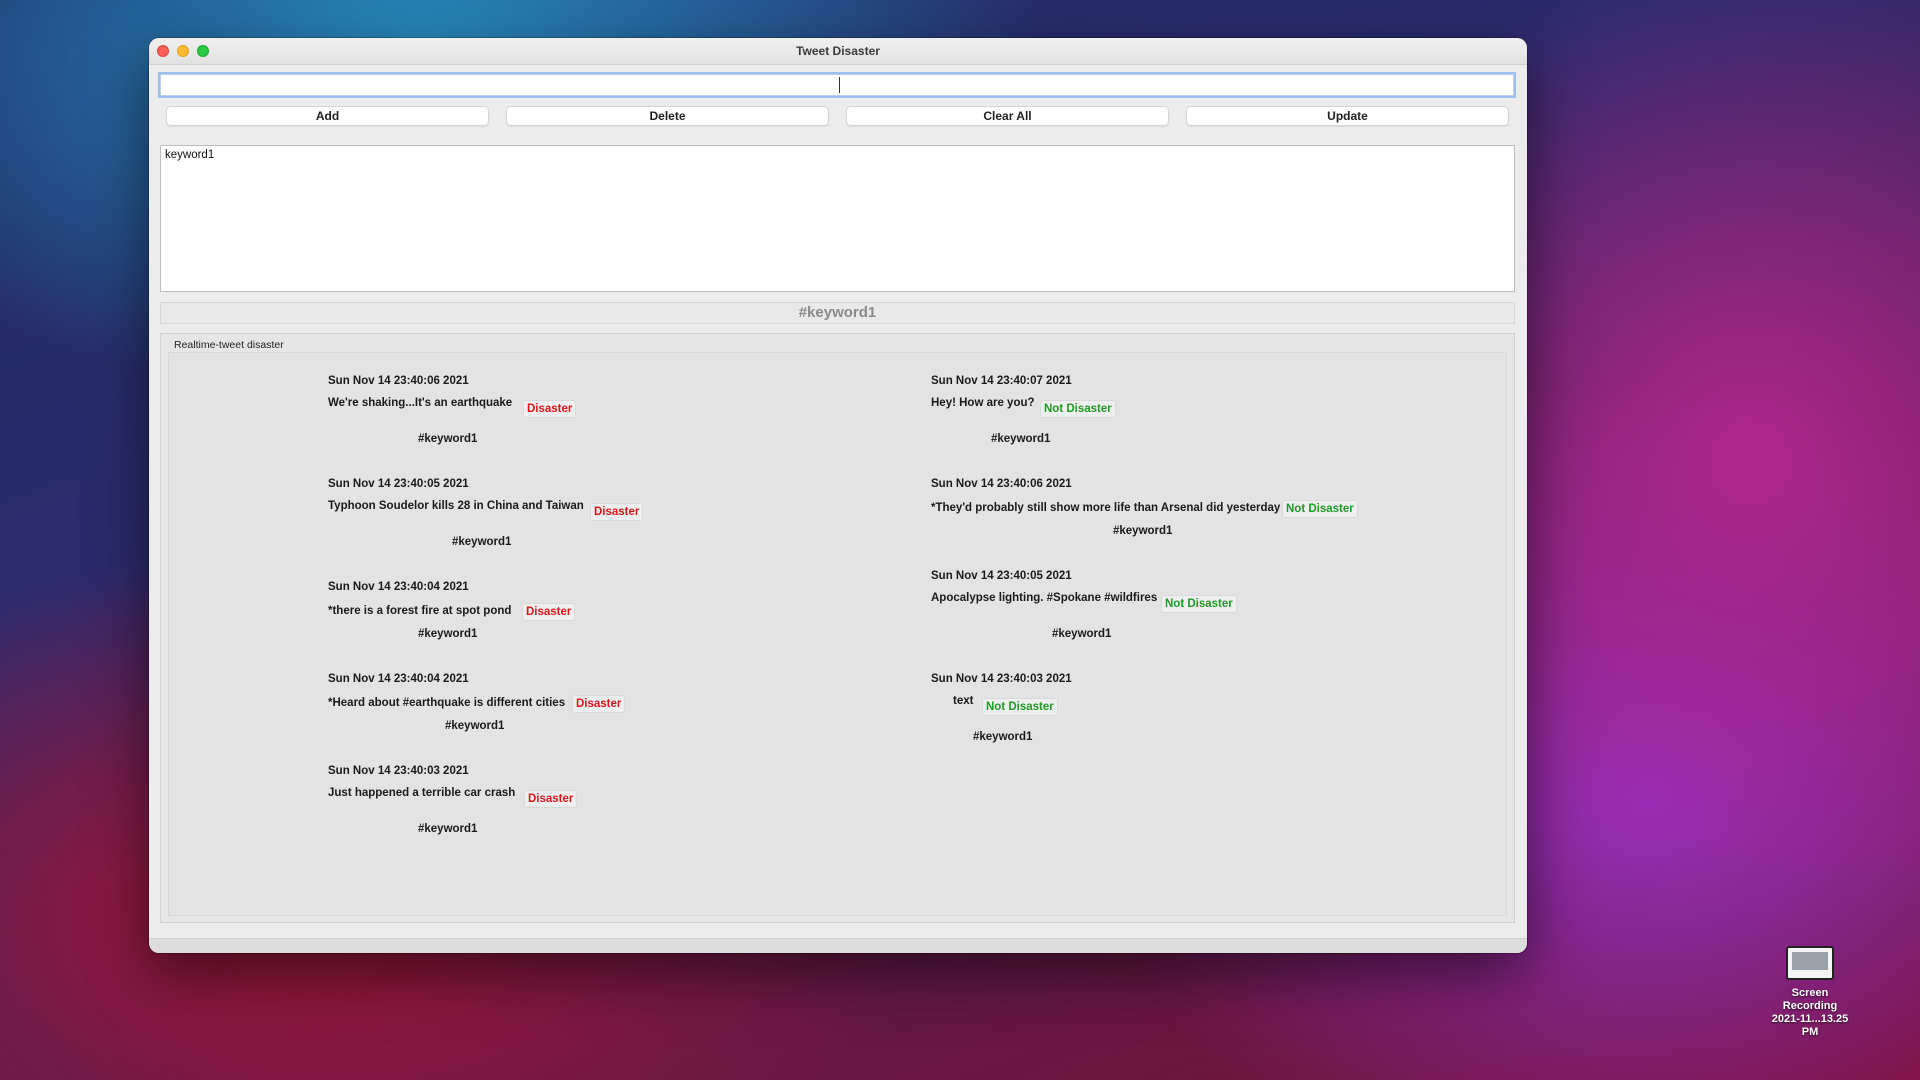 The height and width of the screenshot is (1080, 1920). Describe the element at coordinates (983, 403) in the screenshot. I see `tweet-text: Hey! How are you?` at that location.